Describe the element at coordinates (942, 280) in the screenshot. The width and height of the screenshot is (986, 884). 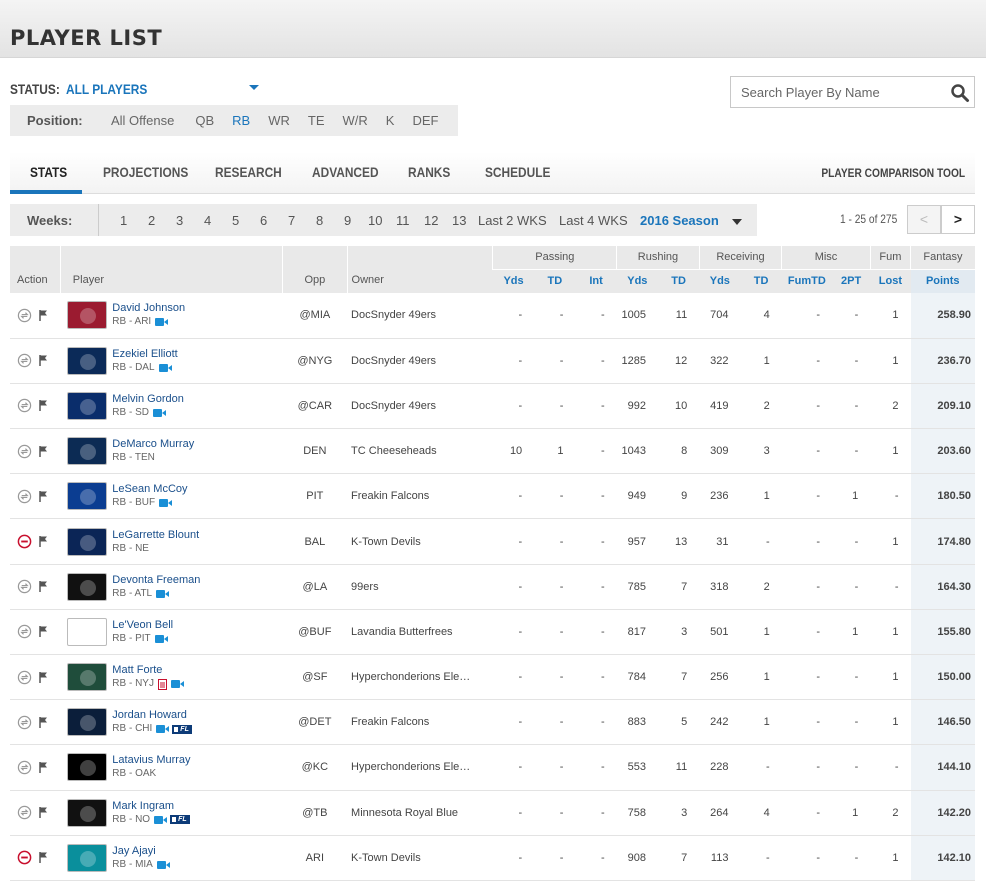
I see `col-header-points: Points` at that location.